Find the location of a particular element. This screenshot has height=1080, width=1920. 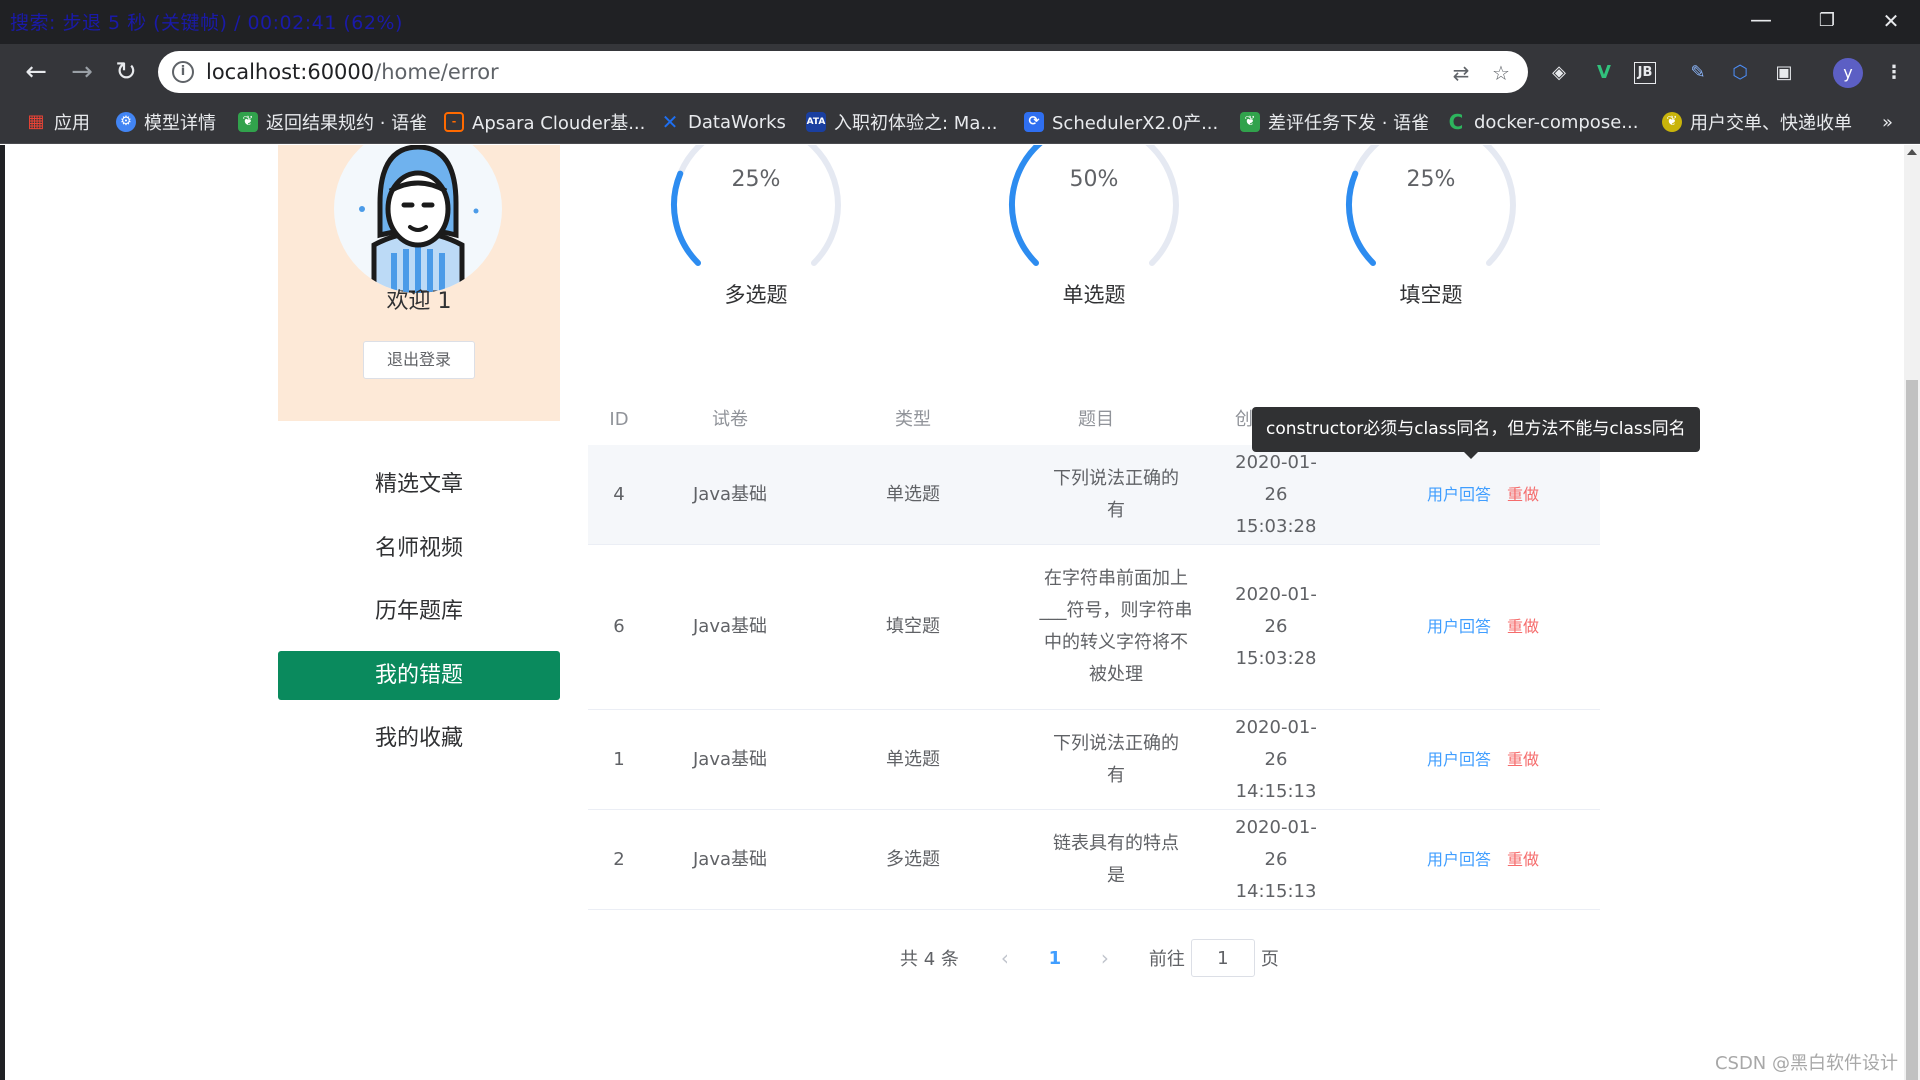

pagination: 共 4 条 ‹ 1 › 前往 页 is located at coordinates (1089, 958).